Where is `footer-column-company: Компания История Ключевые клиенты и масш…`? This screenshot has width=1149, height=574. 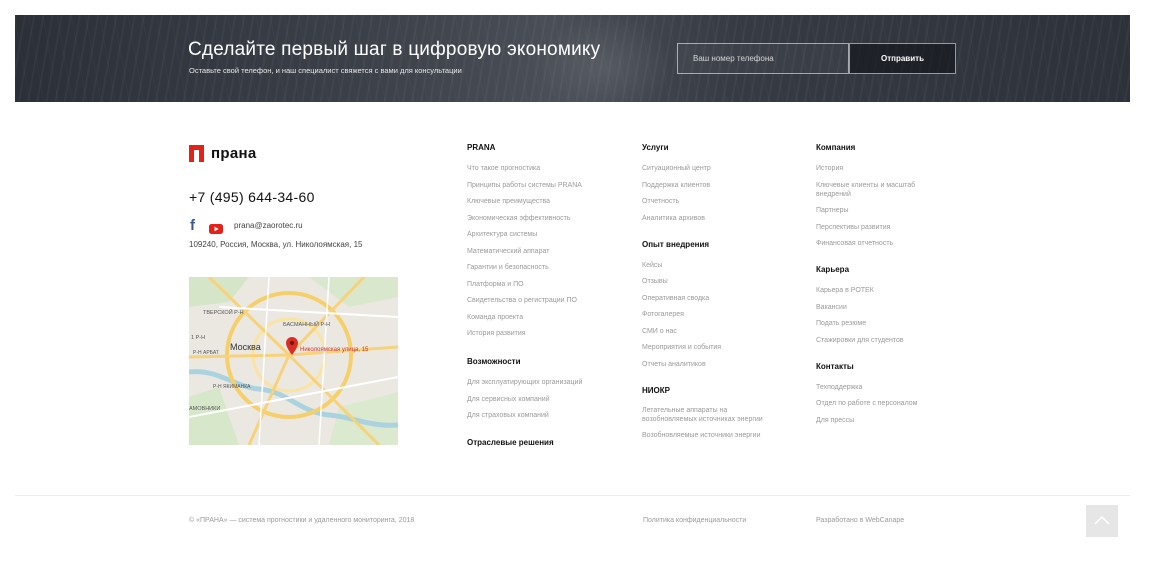
footer-column-company: Компания История Ключевые клиенты и масш… is located at coordinates (878, 283).